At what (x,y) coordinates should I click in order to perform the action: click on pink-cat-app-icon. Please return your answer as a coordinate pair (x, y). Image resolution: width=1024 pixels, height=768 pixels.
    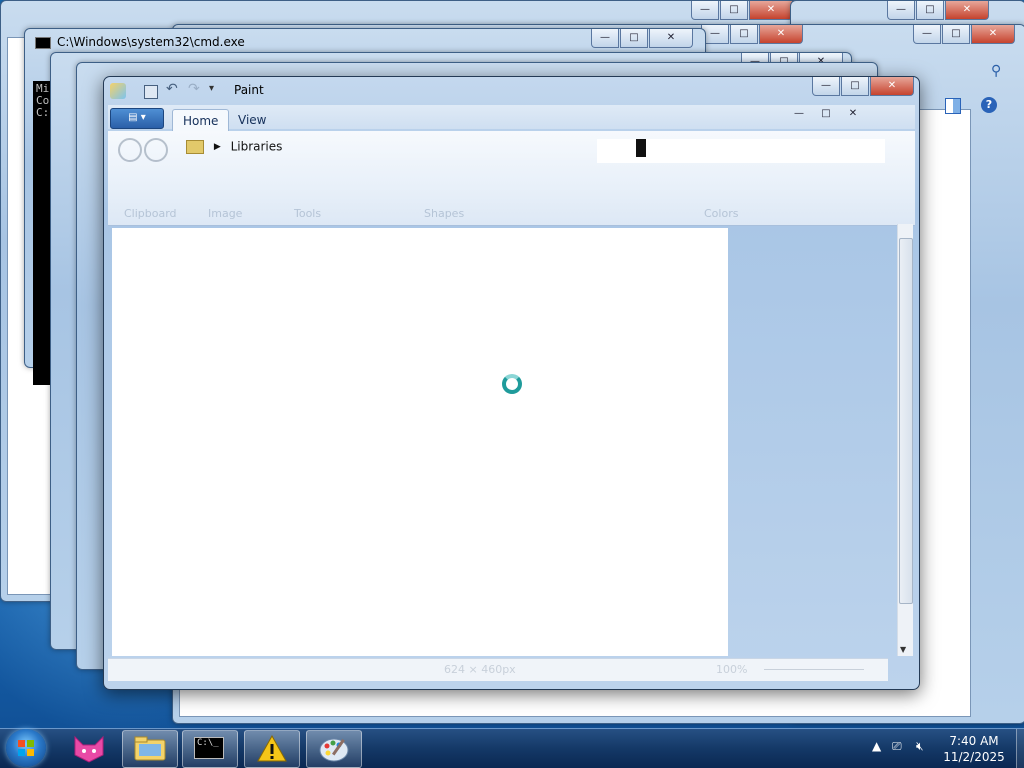
    Looking at the image, I should click on (89, 749).